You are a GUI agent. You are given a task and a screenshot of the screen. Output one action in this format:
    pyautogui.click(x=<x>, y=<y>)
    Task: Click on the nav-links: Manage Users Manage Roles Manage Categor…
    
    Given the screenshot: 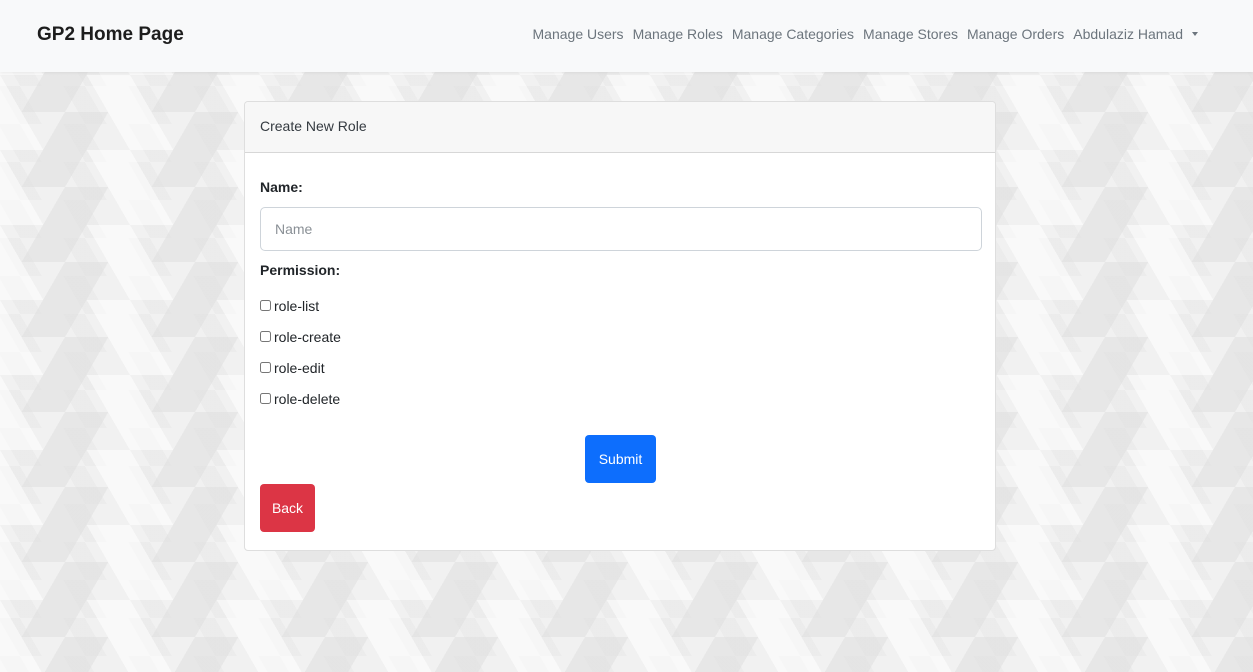 What is the action you would take?
    pyautogui.click(x=861, y=34)
    